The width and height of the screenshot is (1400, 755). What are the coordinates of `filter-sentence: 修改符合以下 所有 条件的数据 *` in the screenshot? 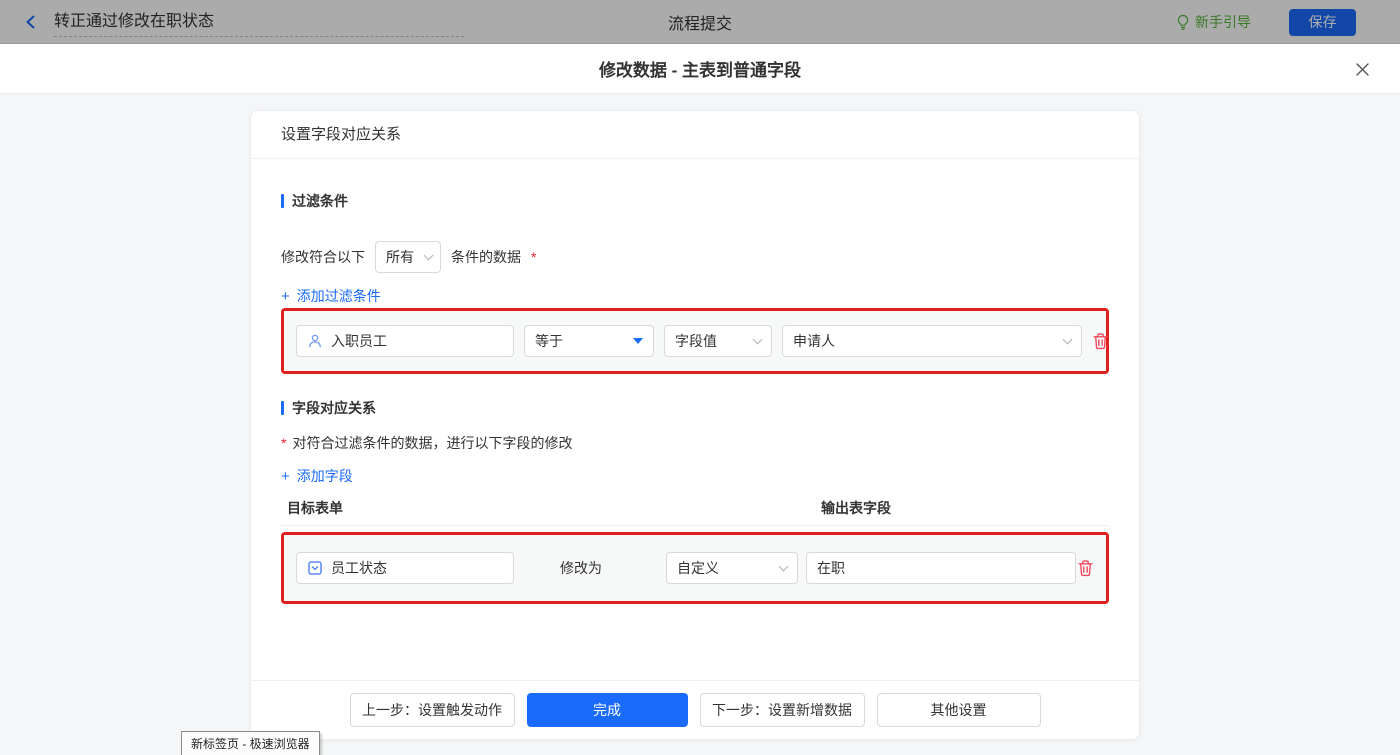 It's located at (695, 257).